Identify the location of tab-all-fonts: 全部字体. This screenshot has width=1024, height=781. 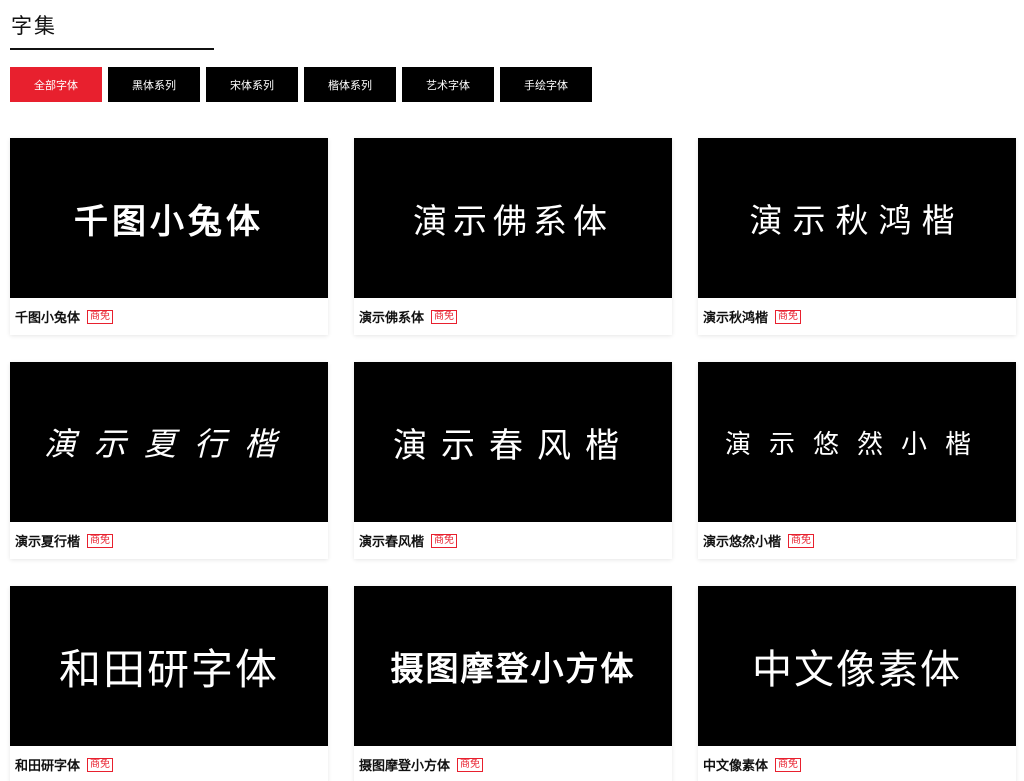
(56, 84).